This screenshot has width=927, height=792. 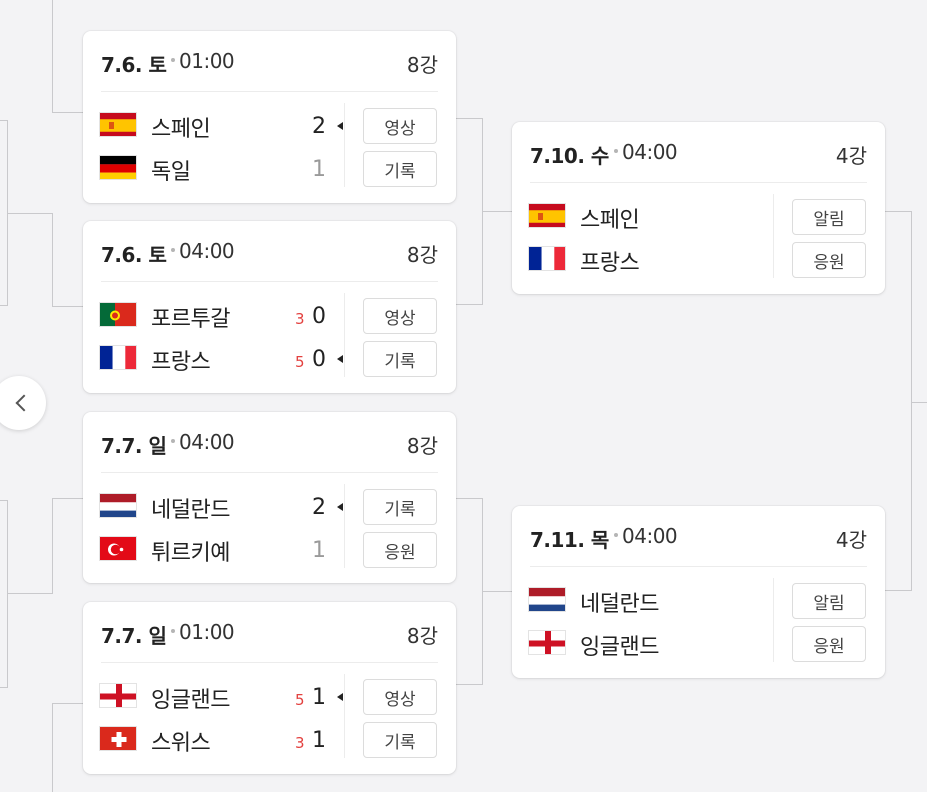 I want to click on match-date: 7.6. 토, so click(x=134, y=255).